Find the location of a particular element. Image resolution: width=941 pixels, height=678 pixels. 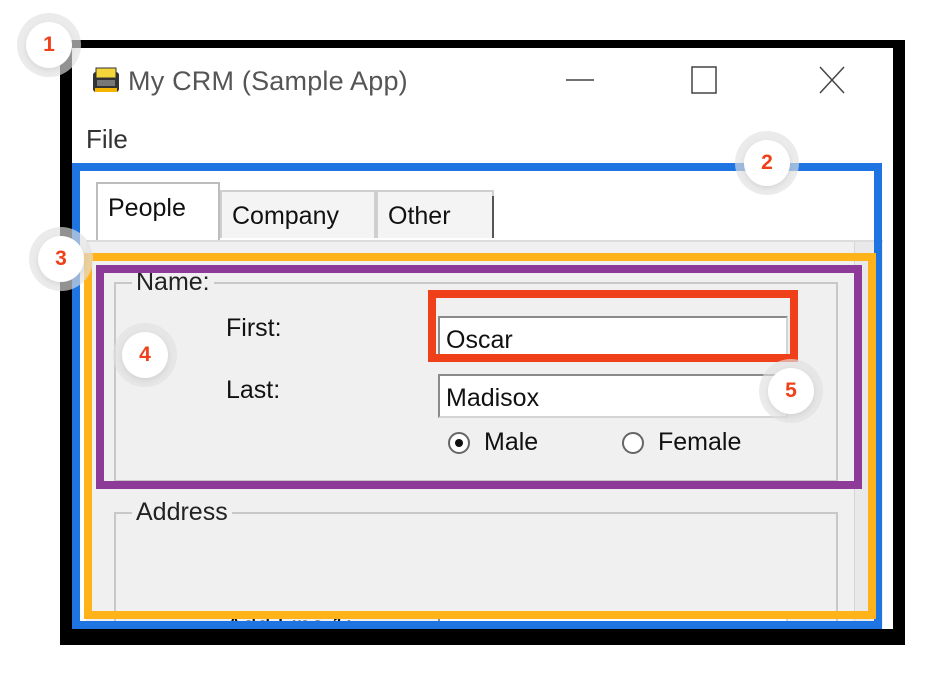

tab-strip: People Company Other is located at coordinates (489, 212).